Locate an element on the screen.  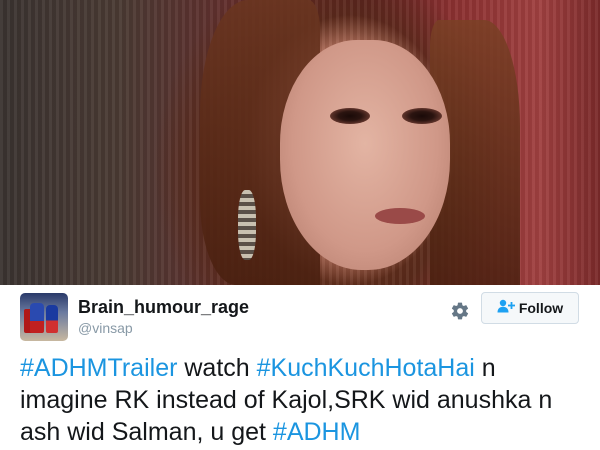
hashtag-link: #ADHMTrailer is located at coordinates (98, 368).